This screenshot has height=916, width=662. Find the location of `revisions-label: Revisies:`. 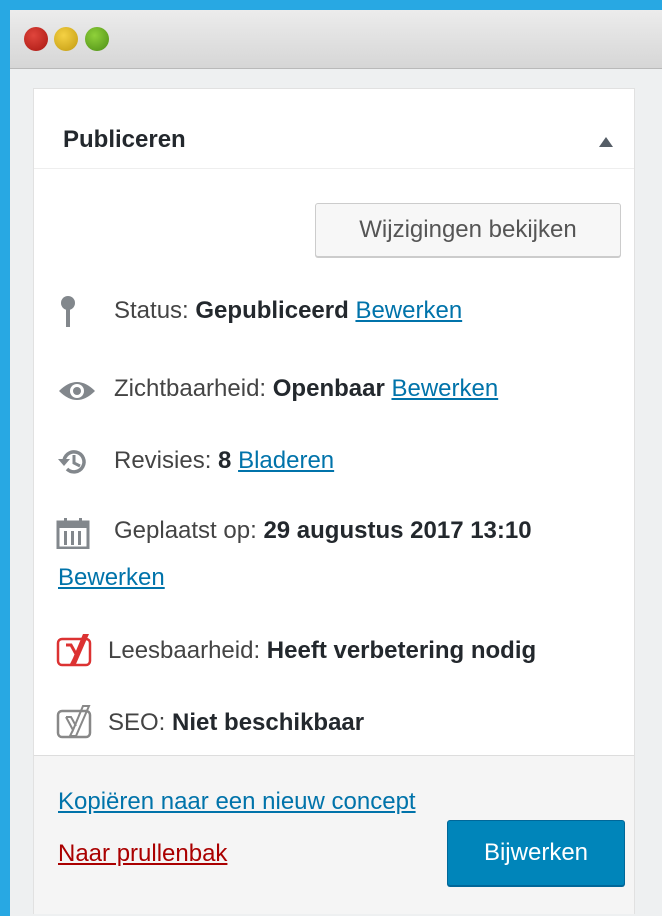

revisions-label: Revisies: is located at coordinates (163, 460).